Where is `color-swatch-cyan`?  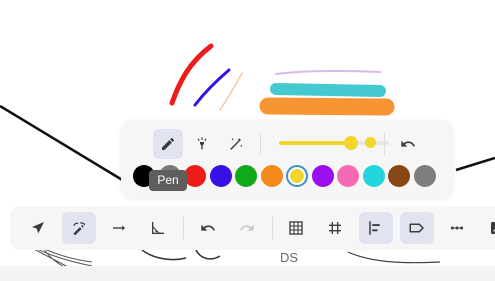 color-swatch-cyan is located at coordinates (373, 176).